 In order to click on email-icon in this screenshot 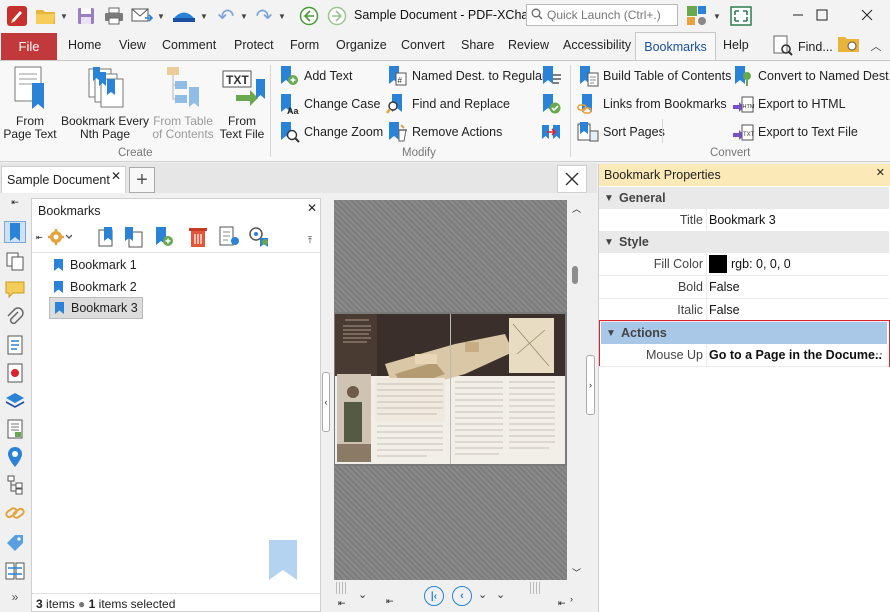, I will do `click(142, 16)`.